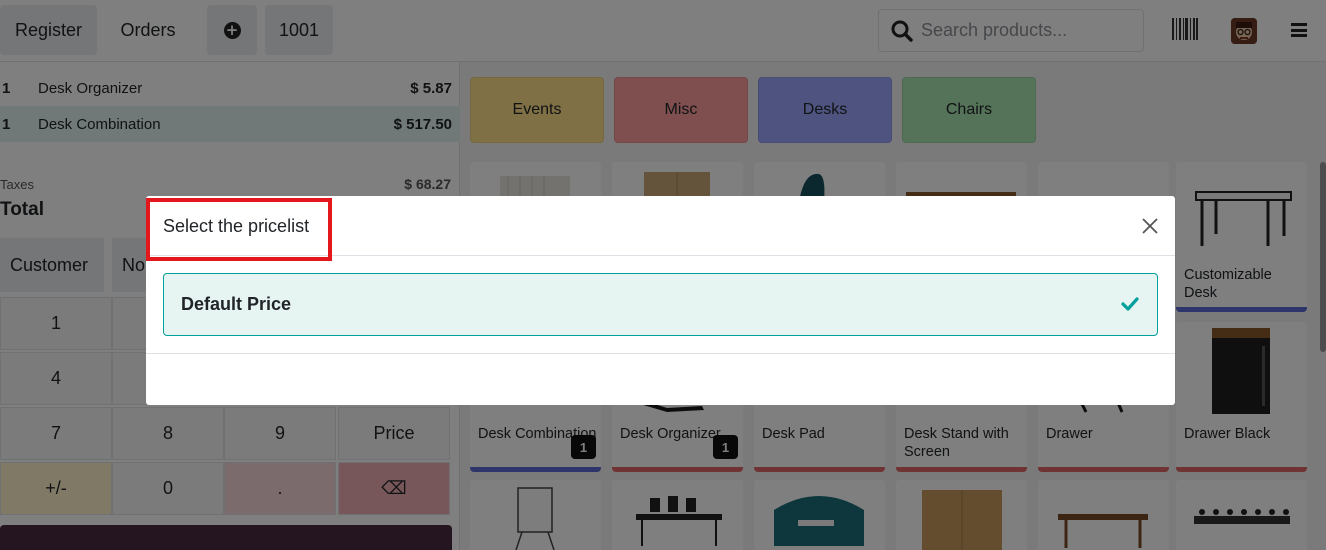 The width and height of the screenshot is (1326, 550). What do you see at coordinates (1150, 226) in the screenshot?
I see `close-icon` at bounding box center [1150, 226].